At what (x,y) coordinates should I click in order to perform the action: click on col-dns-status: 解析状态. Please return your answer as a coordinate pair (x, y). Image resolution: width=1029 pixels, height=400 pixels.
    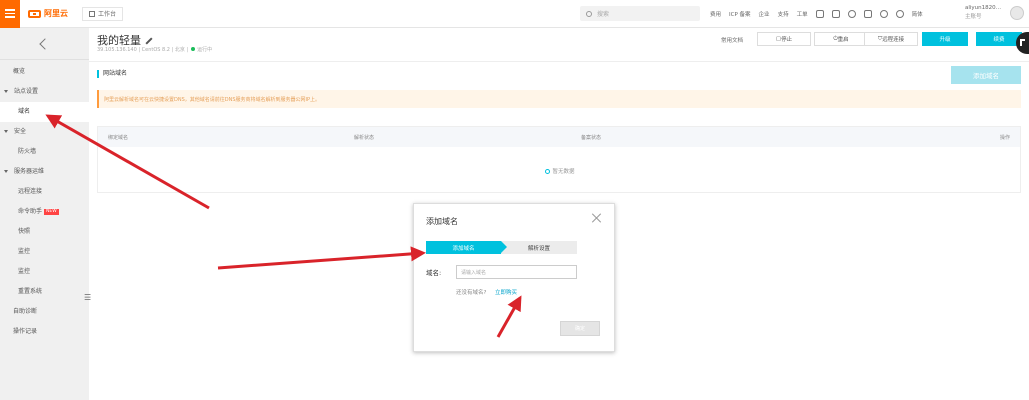
    Looking at the image, I should click on (364, 138).